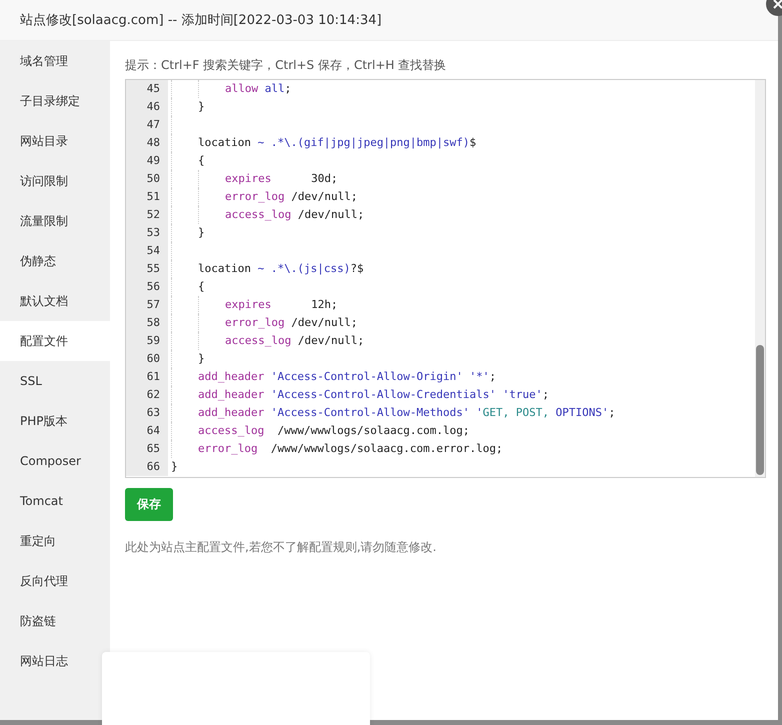 The width and height of the screenshot is (782, 725). I want to click on line-number: 52, so click(147, 215).